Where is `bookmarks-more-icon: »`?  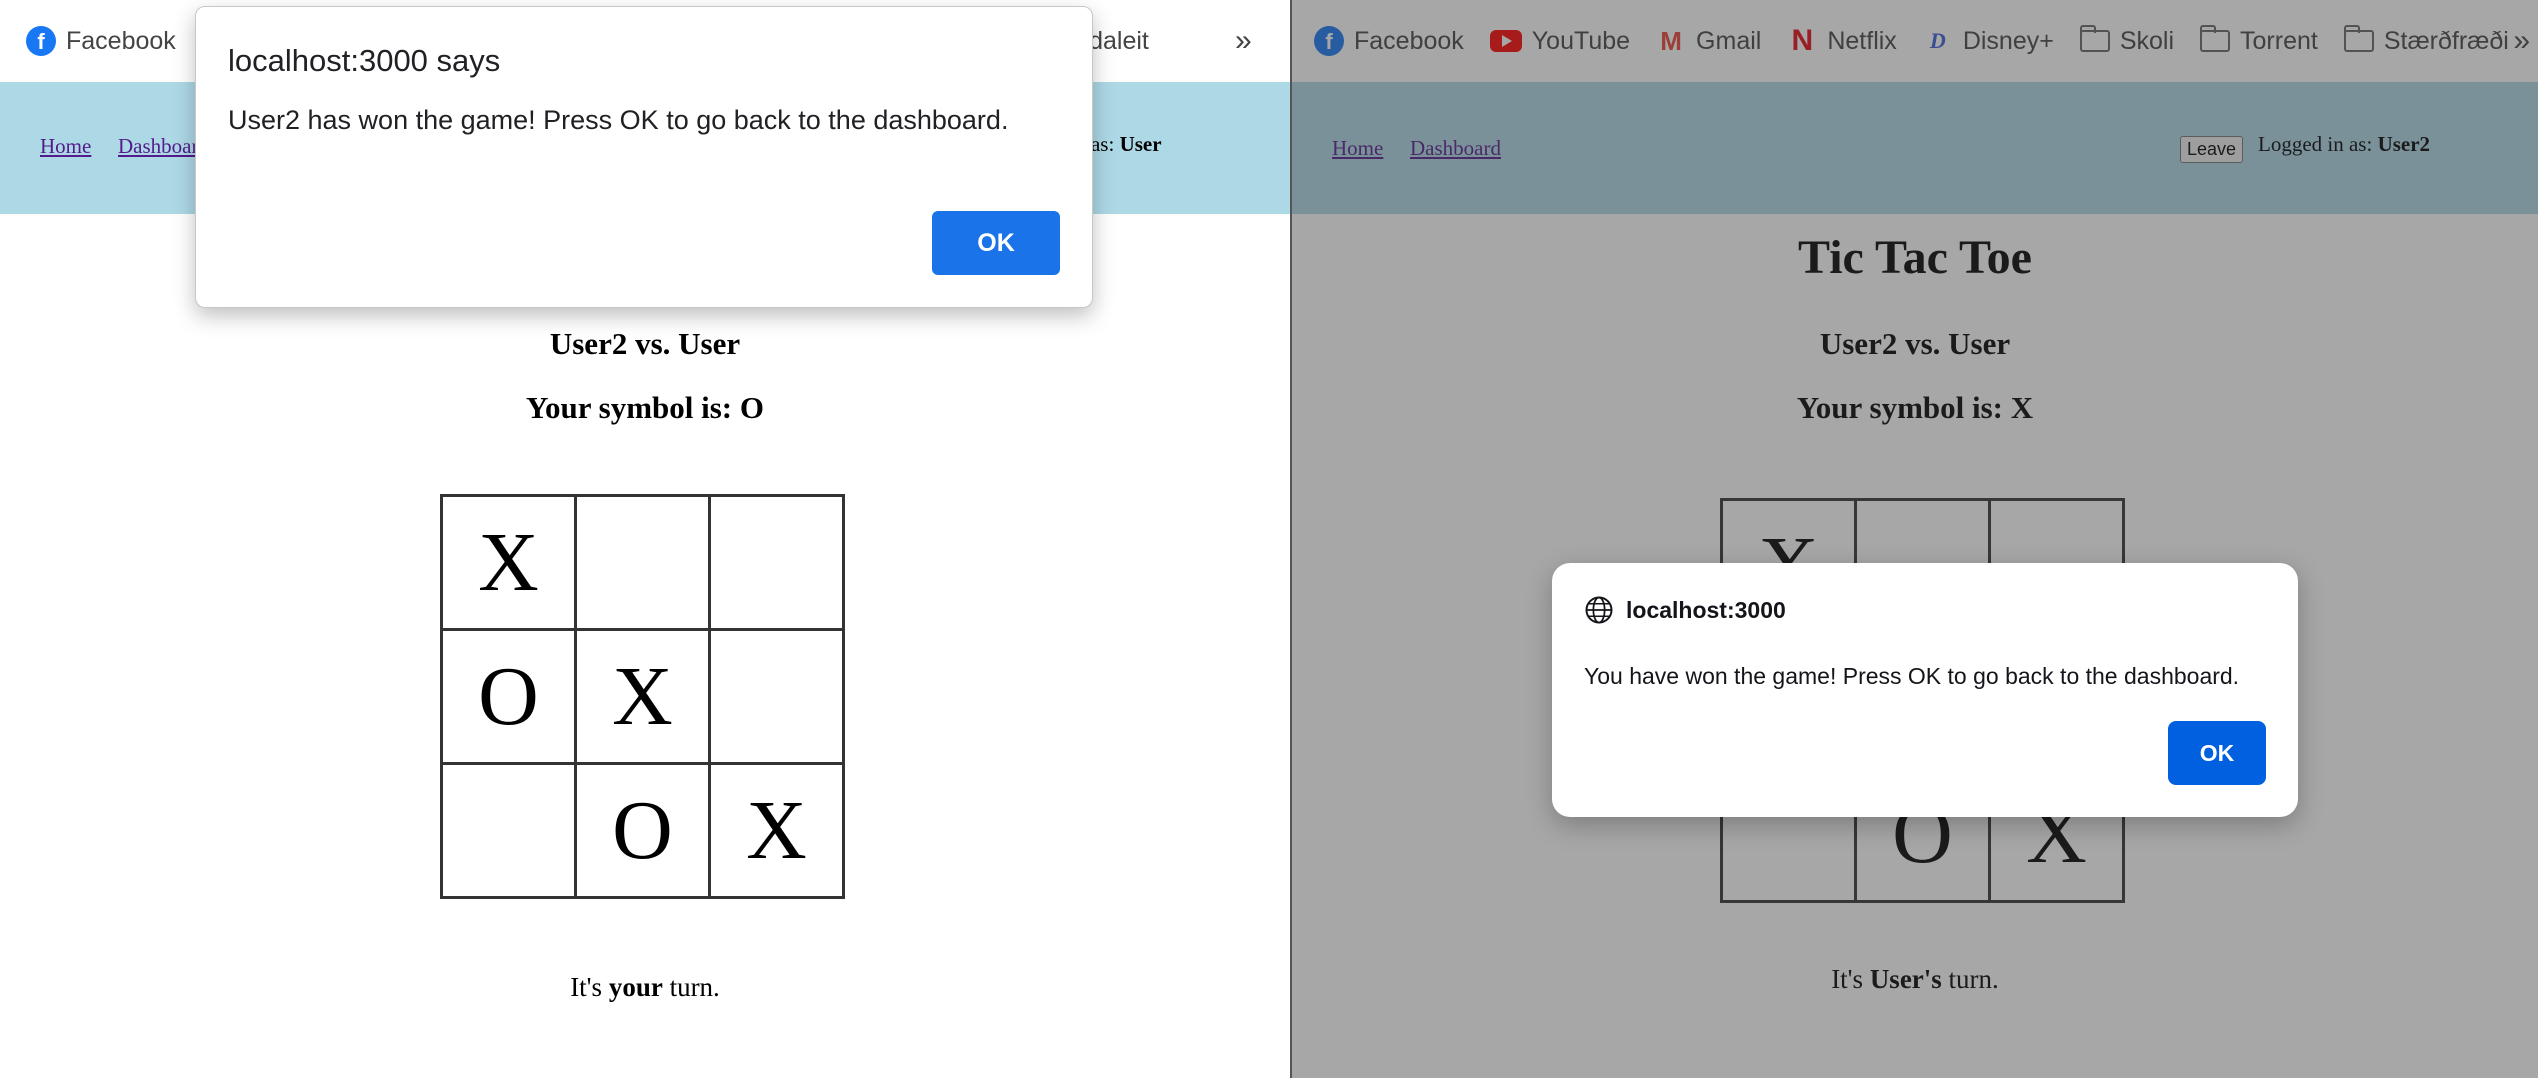 bookmarks-more-icon: » is located at coordinates (1243, 41).